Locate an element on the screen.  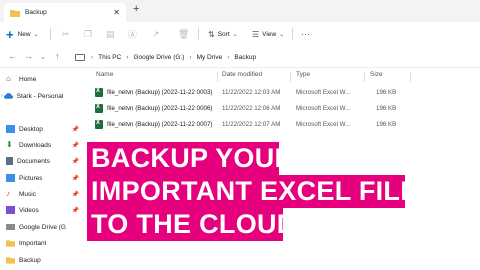
new-button: + New ⌄ is located at coordinates (22, 34).